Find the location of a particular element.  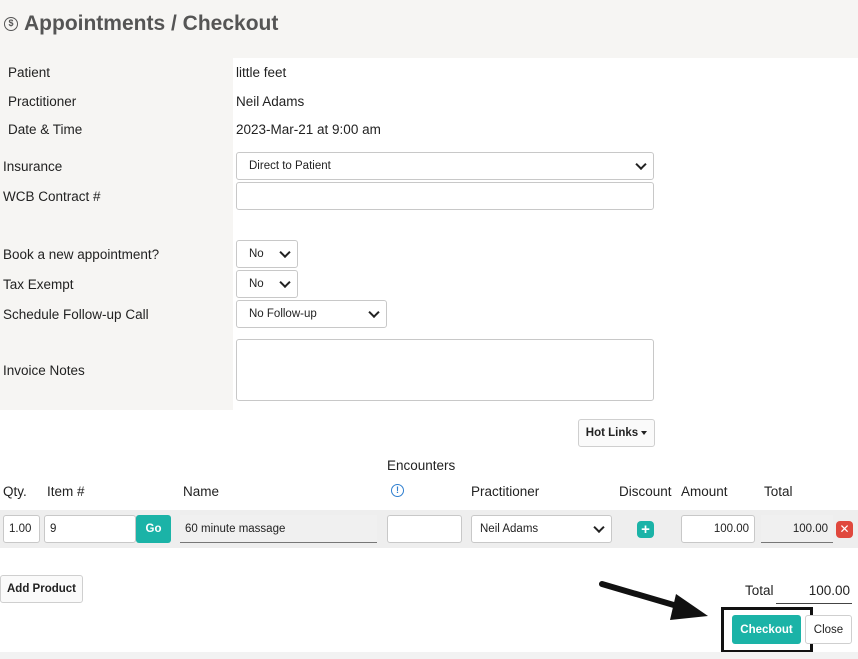

dollar-circle-icon: $ is located at coordinates (11, 24).